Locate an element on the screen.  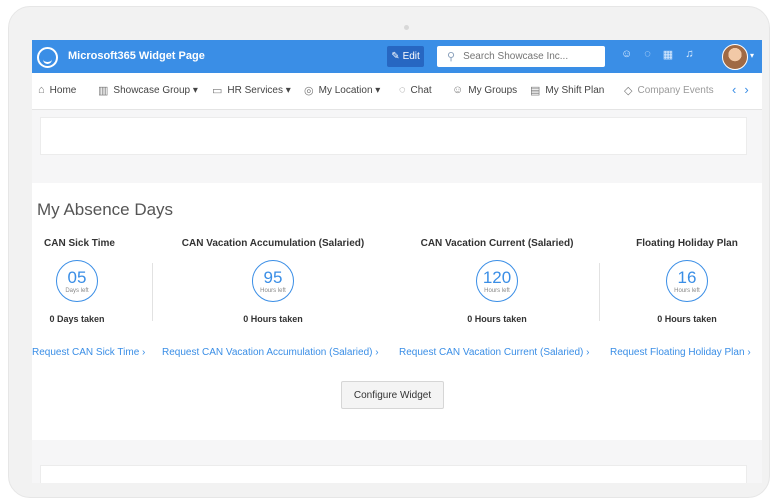
tag-icon: ◇ is located at coordinates (628, 91).